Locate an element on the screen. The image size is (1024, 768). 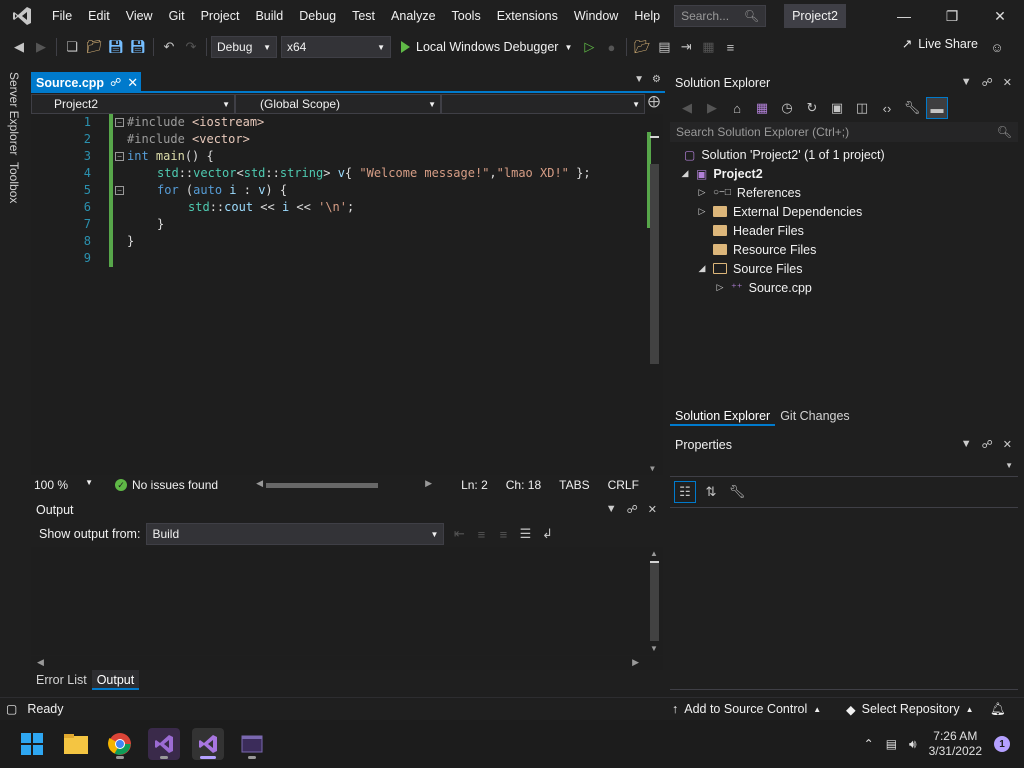
forward-icon: ▶ is located at coordinates (41, 47).